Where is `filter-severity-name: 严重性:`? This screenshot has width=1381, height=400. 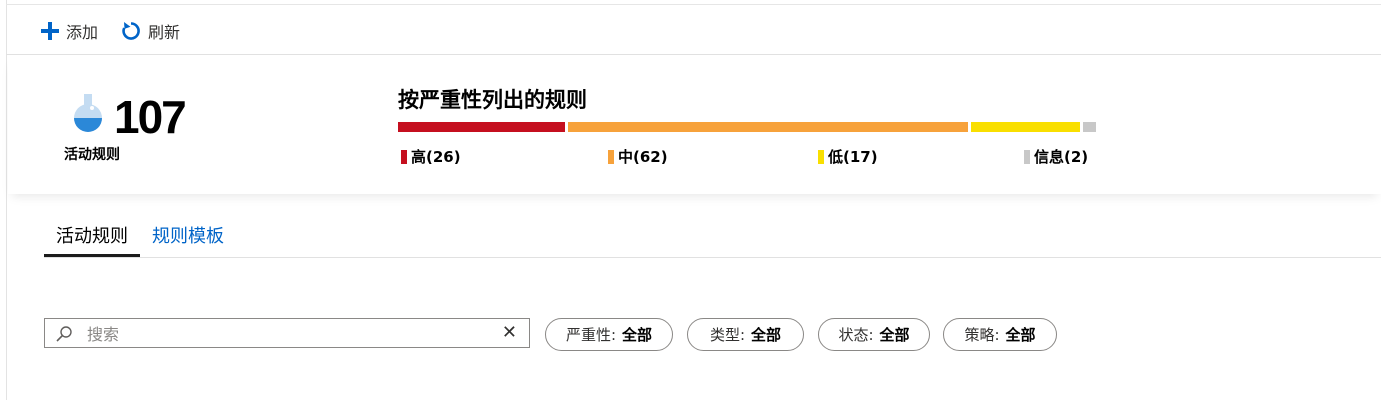
filter-severity-name: 严重性: is located at coordinates (591, 335).